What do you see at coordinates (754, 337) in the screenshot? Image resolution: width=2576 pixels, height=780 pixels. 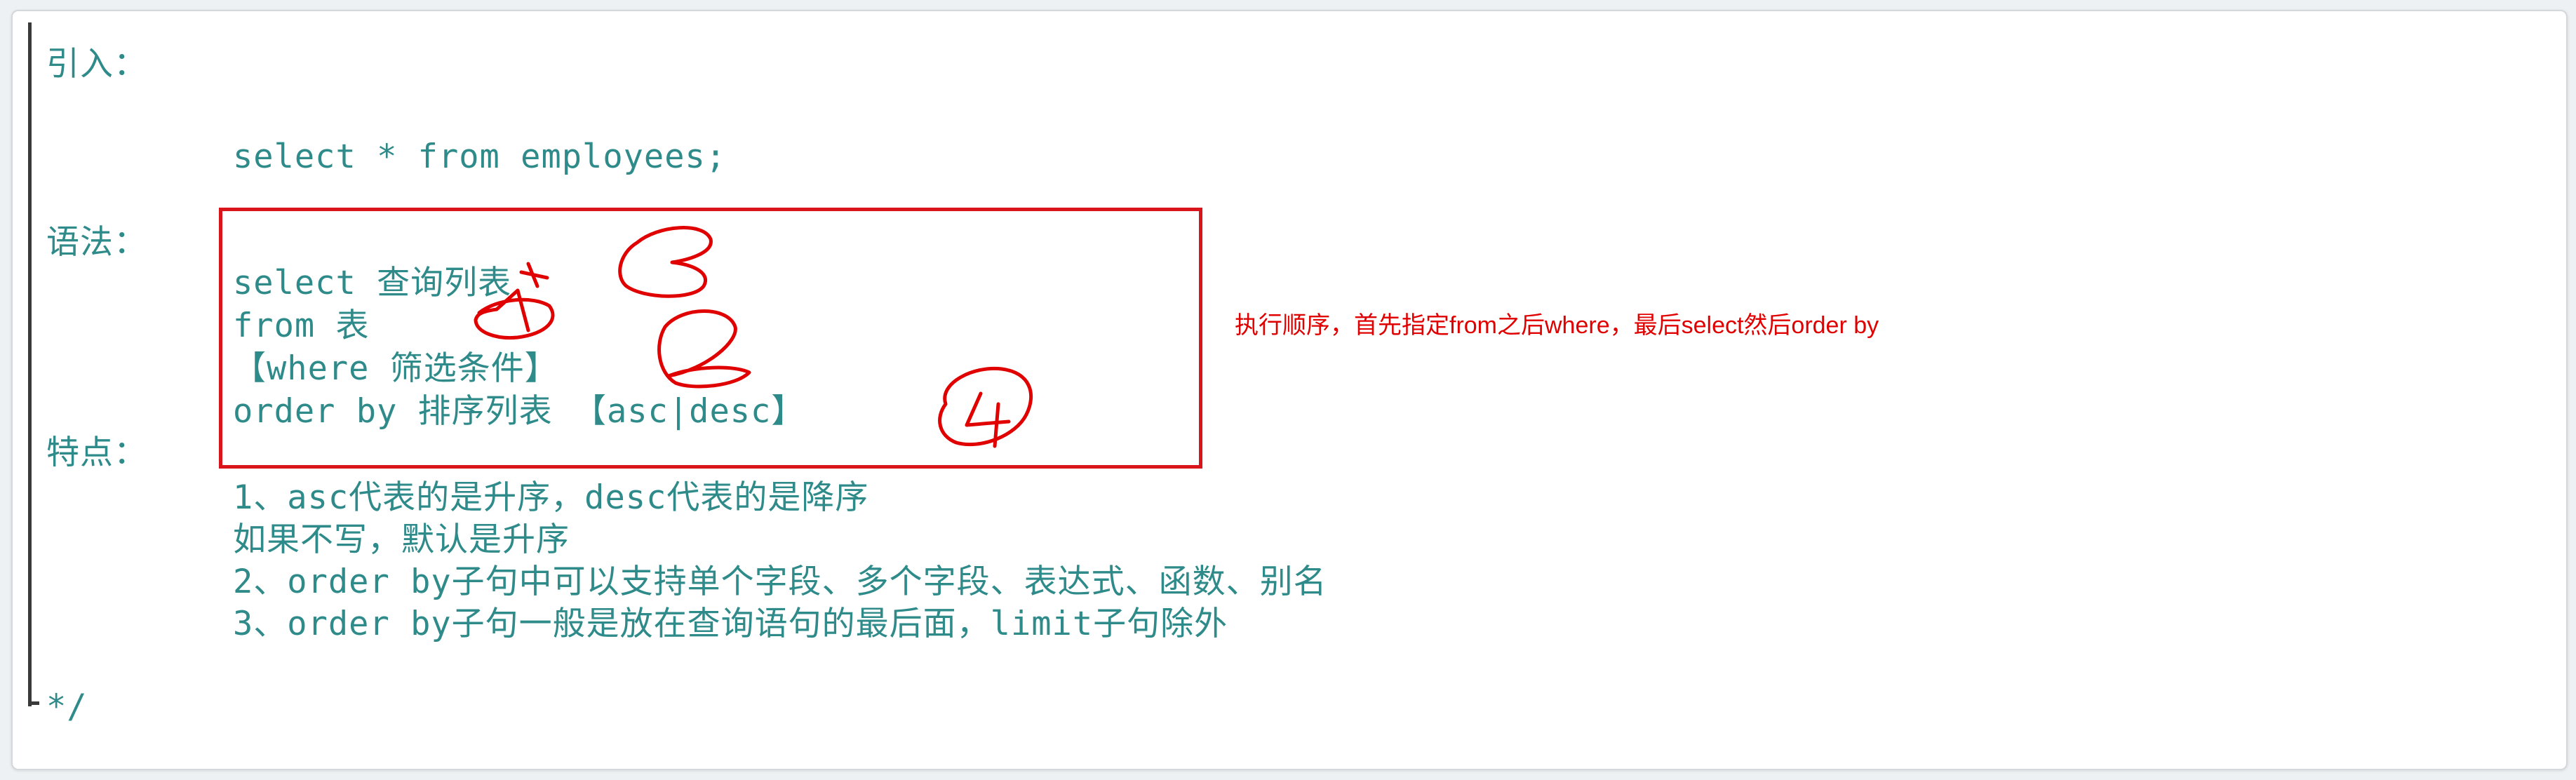 I see `handwritten-annotations` at bounding box center [754, 337].